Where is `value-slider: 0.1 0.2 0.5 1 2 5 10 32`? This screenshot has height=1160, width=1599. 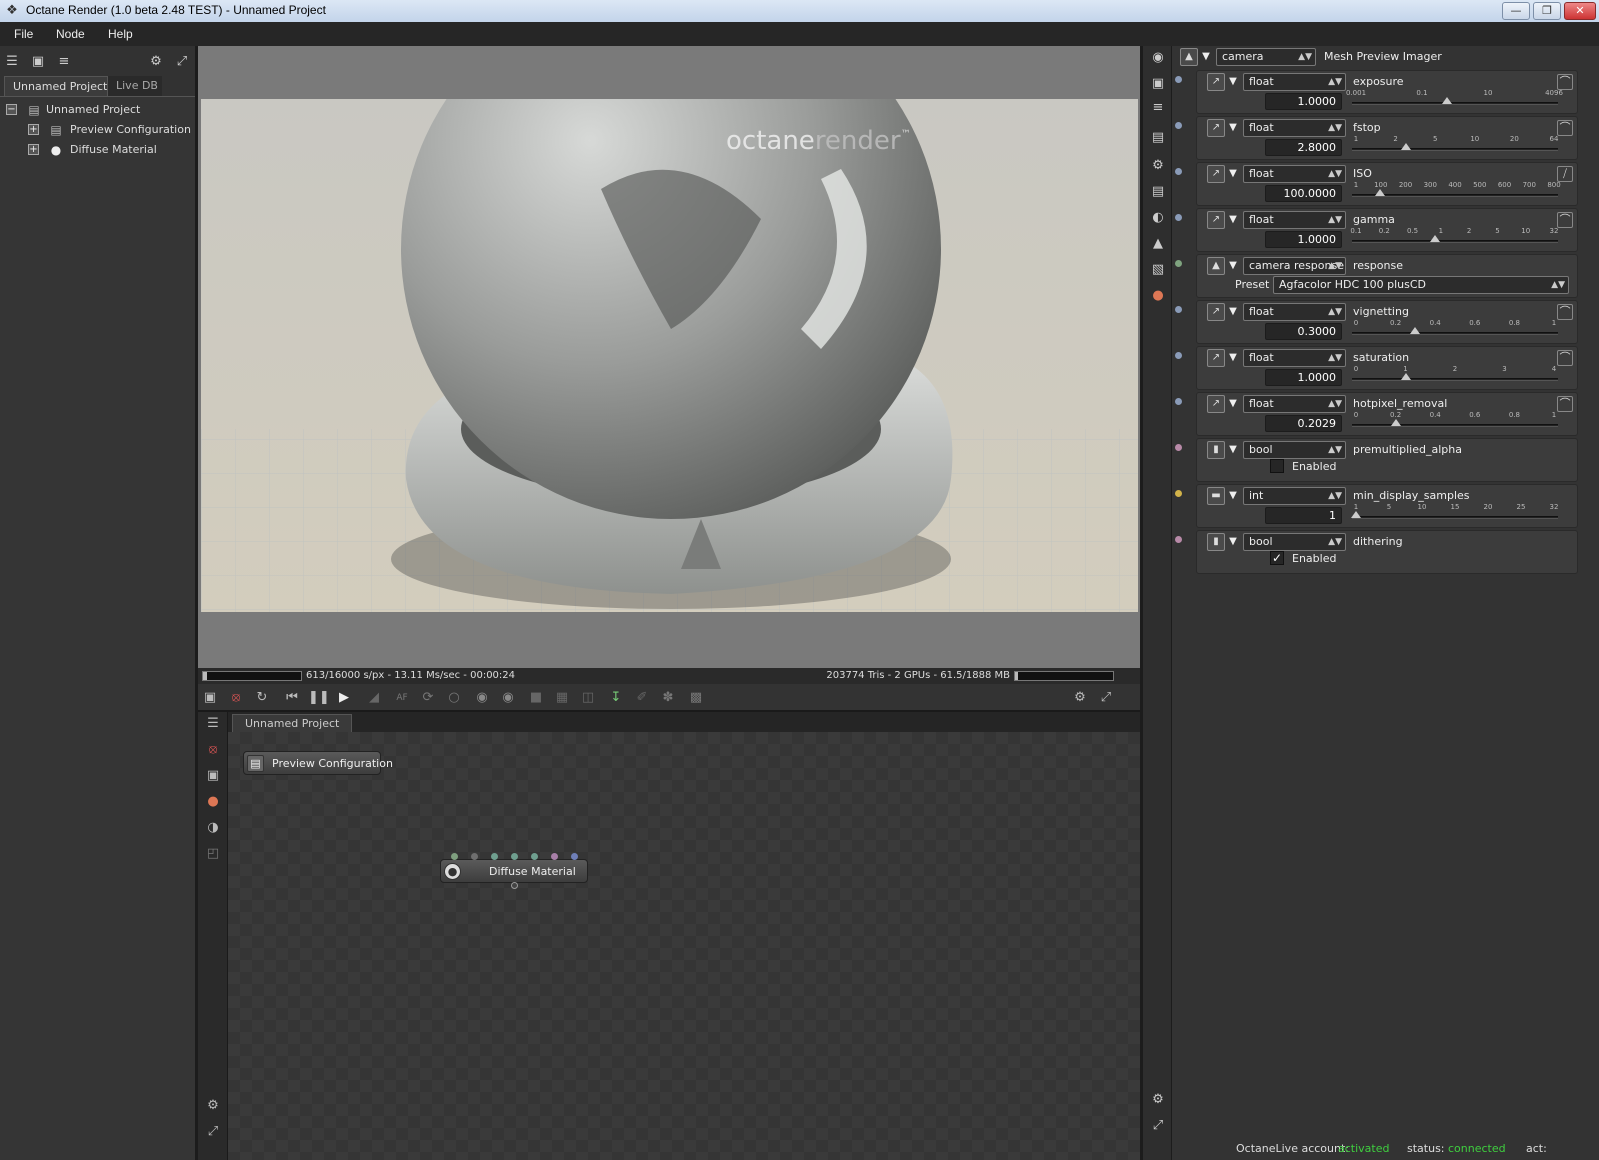 value-slider: 0.1 0.2 0.5 1 2 5 10 32 is located at coordinates (1454, 238).